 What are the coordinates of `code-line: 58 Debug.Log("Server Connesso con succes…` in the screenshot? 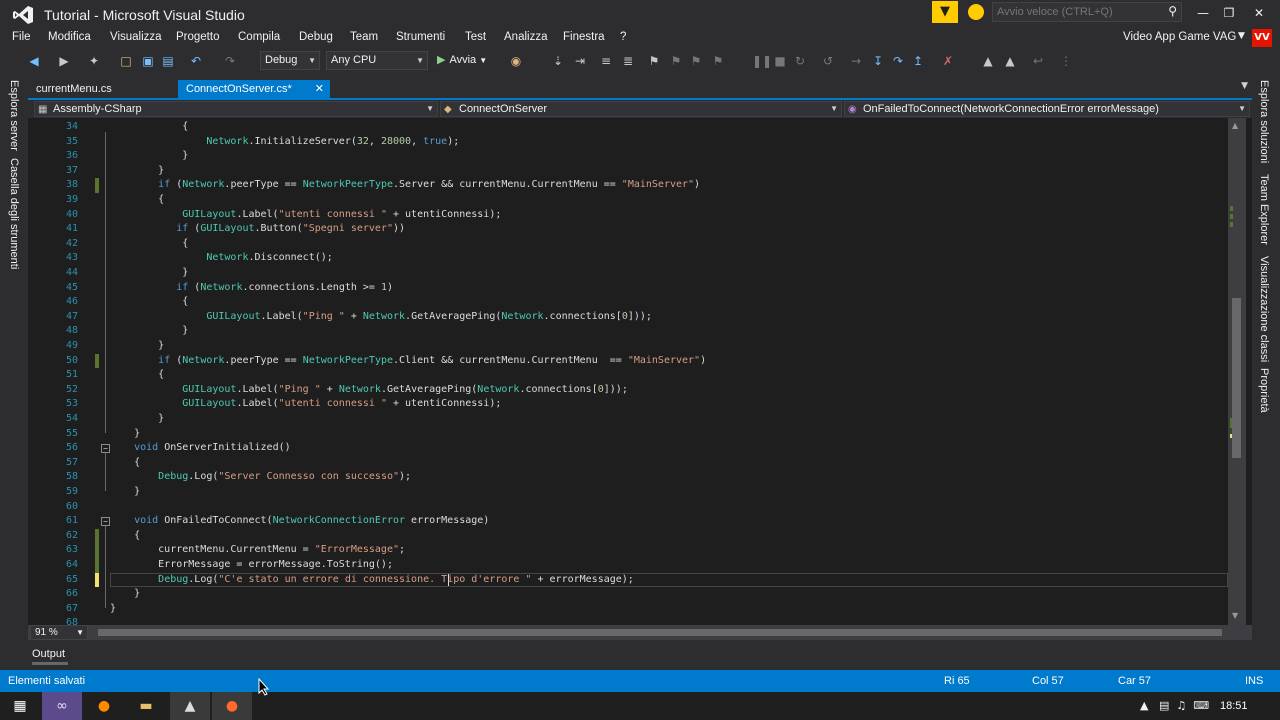 It's located at (628, 477).